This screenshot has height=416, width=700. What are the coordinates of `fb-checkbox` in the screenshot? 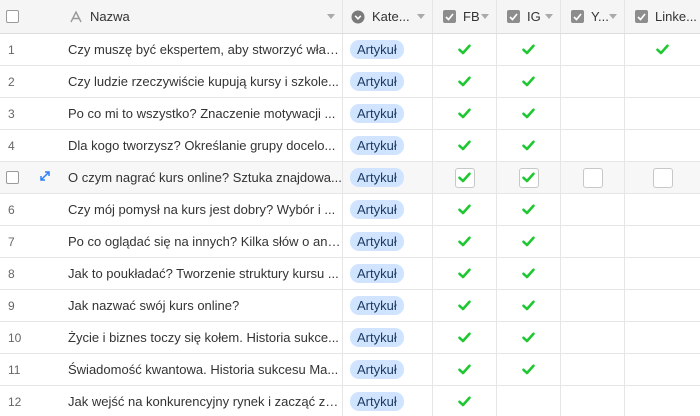 It's located at (464, 177).